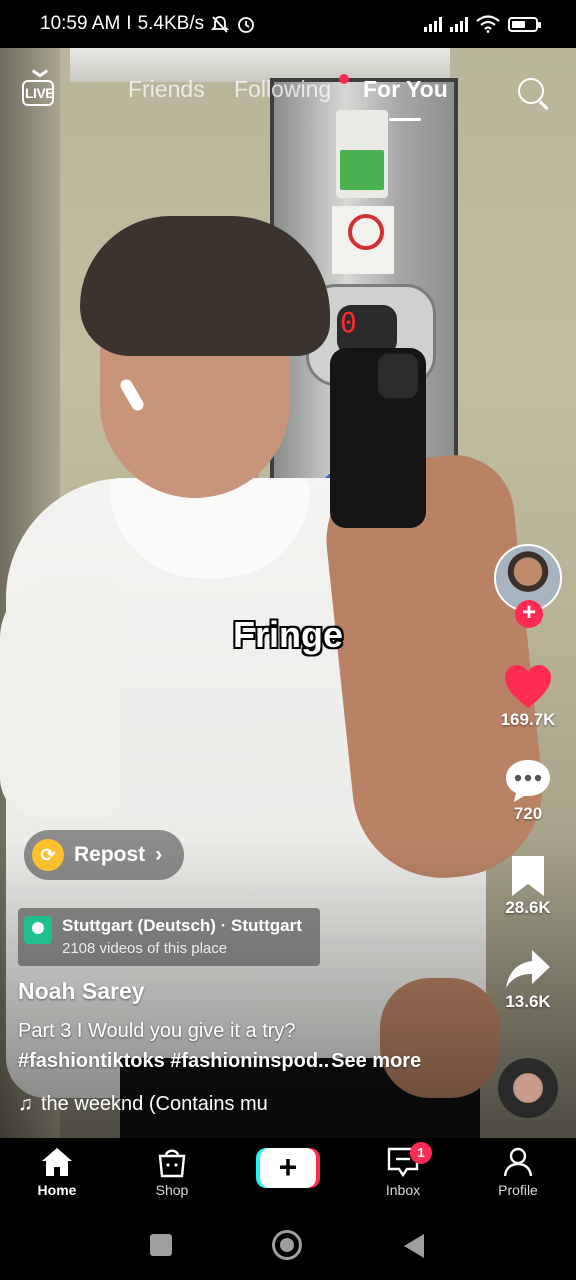 Image resolution: width=576 pixels, height=1280 pixels. What do you see at coordinates (405, 119) in the screenshot?
I see `active-tab-indicator` at bounding box center [405, 119].